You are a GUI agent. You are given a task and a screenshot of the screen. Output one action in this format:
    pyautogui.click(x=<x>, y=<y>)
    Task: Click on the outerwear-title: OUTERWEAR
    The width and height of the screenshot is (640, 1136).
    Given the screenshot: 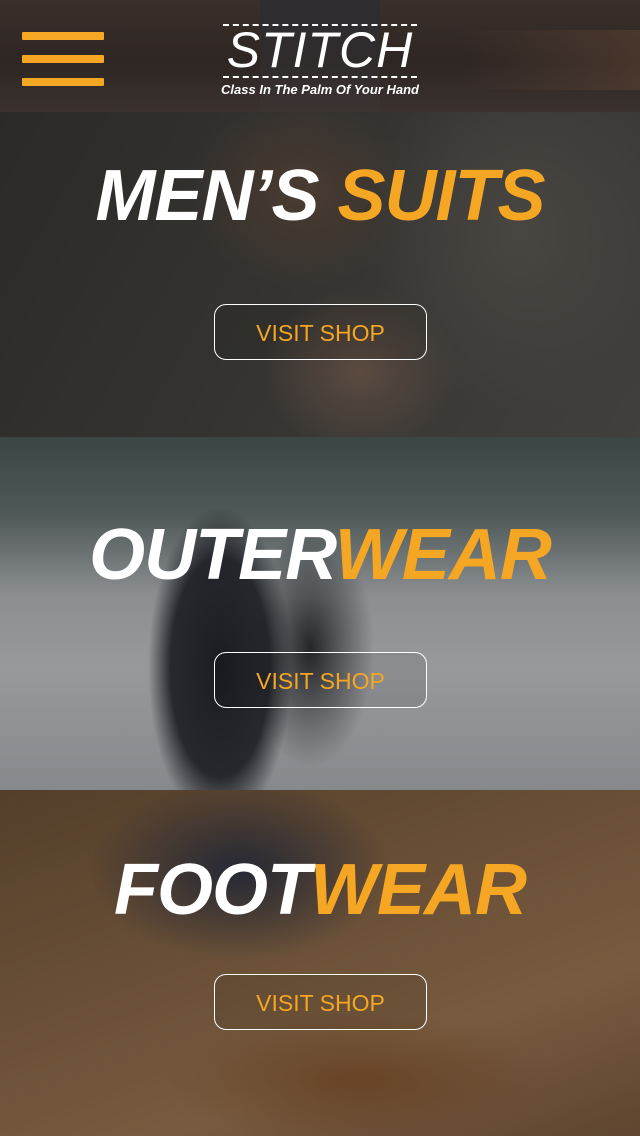 What is the action you would take?
    pyautogui.click(x=320, y=555)
    